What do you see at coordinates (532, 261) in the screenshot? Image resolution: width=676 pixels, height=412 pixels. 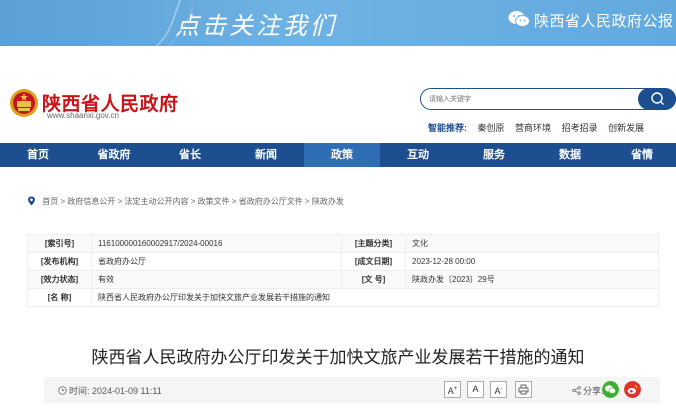 I see `date-value: 2023-12-28 00:00` at bounding box center [532, 261].